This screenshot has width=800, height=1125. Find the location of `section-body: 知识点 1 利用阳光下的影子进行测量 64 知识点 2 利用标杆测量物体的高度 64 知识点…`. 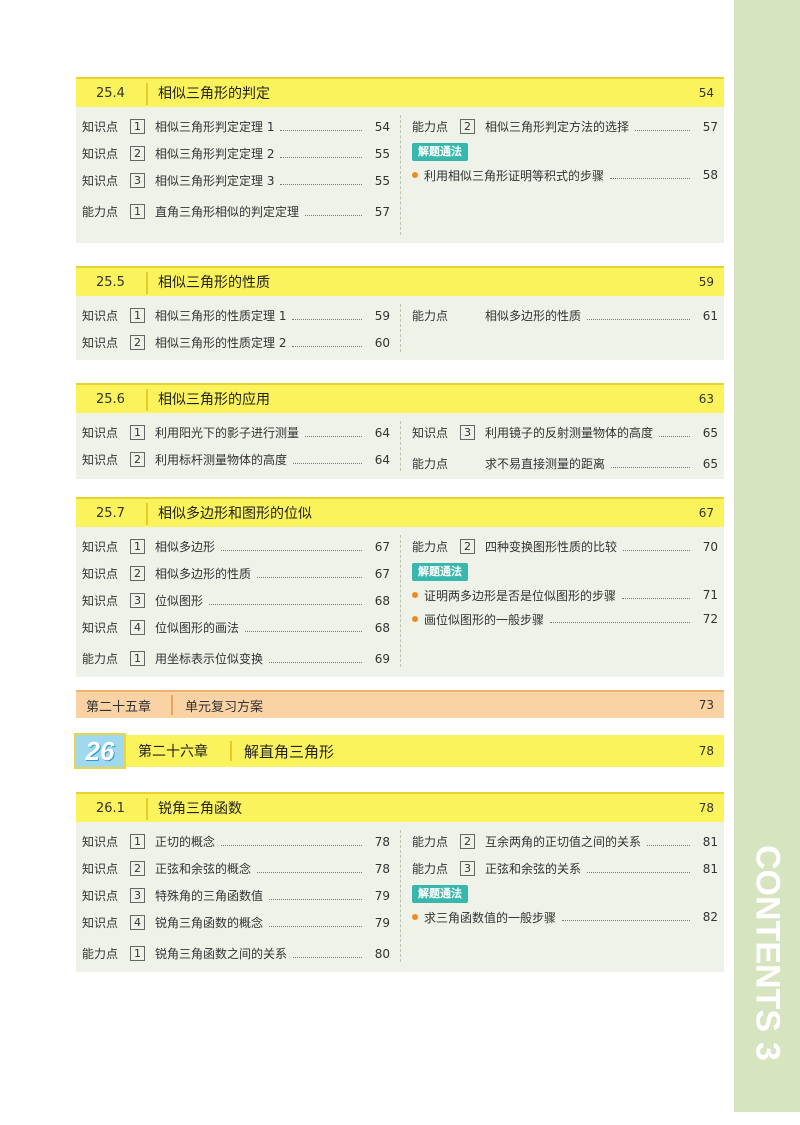

section-body: 知识点 1 利用阳光下的影子进行测量 64 知识点 2 利用标杆测量物体的高度 64 知识点… is located at coordinates (400, 446).